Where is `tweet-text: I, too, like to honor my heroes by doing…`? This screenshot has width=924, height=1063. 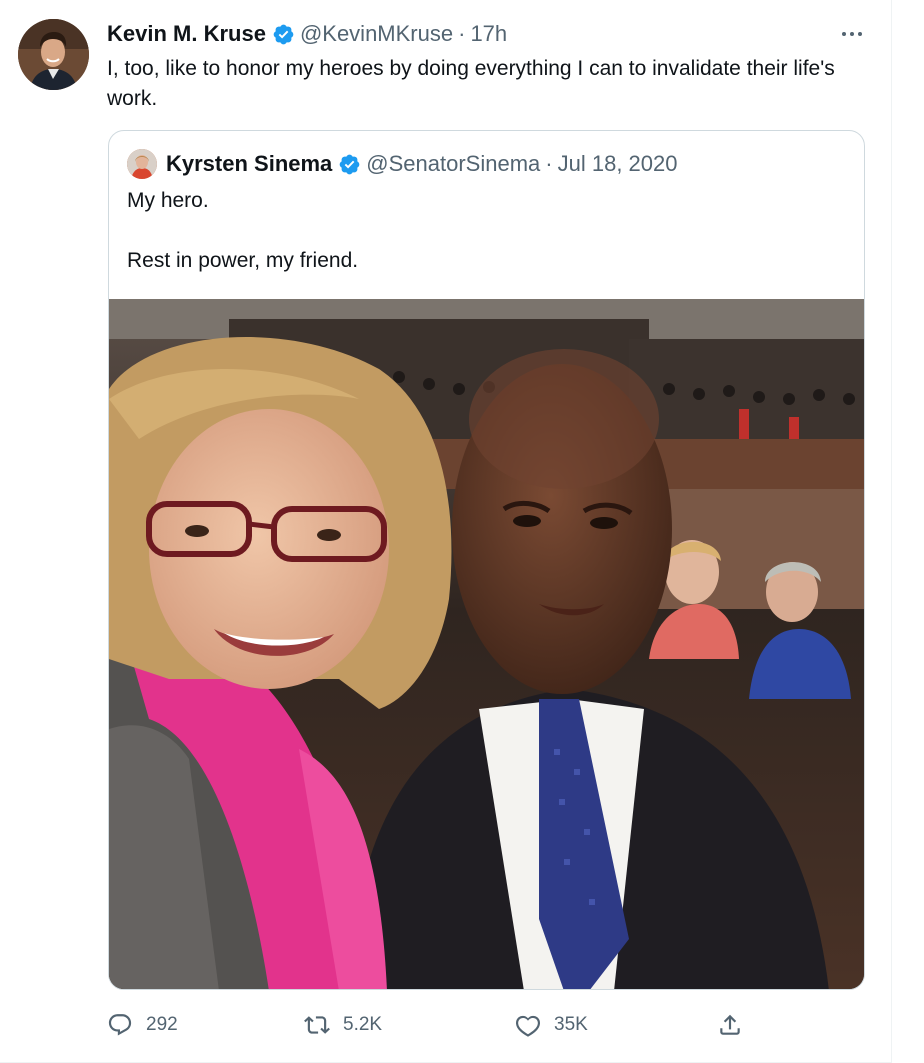
tweet-text: I, too, like to honor my heroes by doing… is located at coordinates (471, 83).